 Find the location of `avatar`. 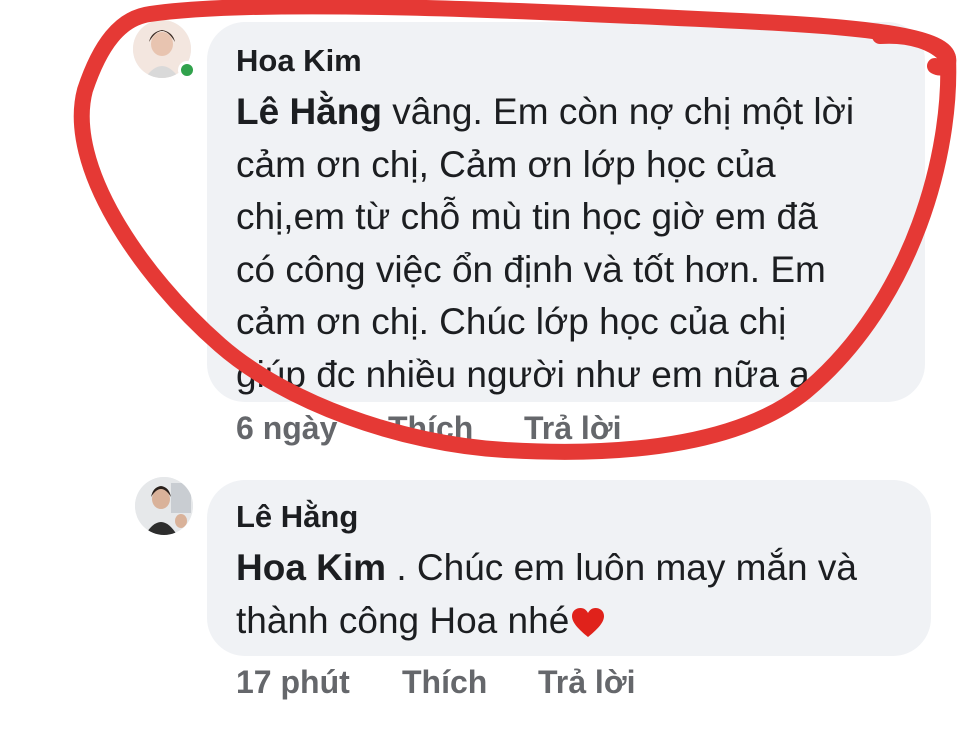

avatar is located at coordinates (164, 506).